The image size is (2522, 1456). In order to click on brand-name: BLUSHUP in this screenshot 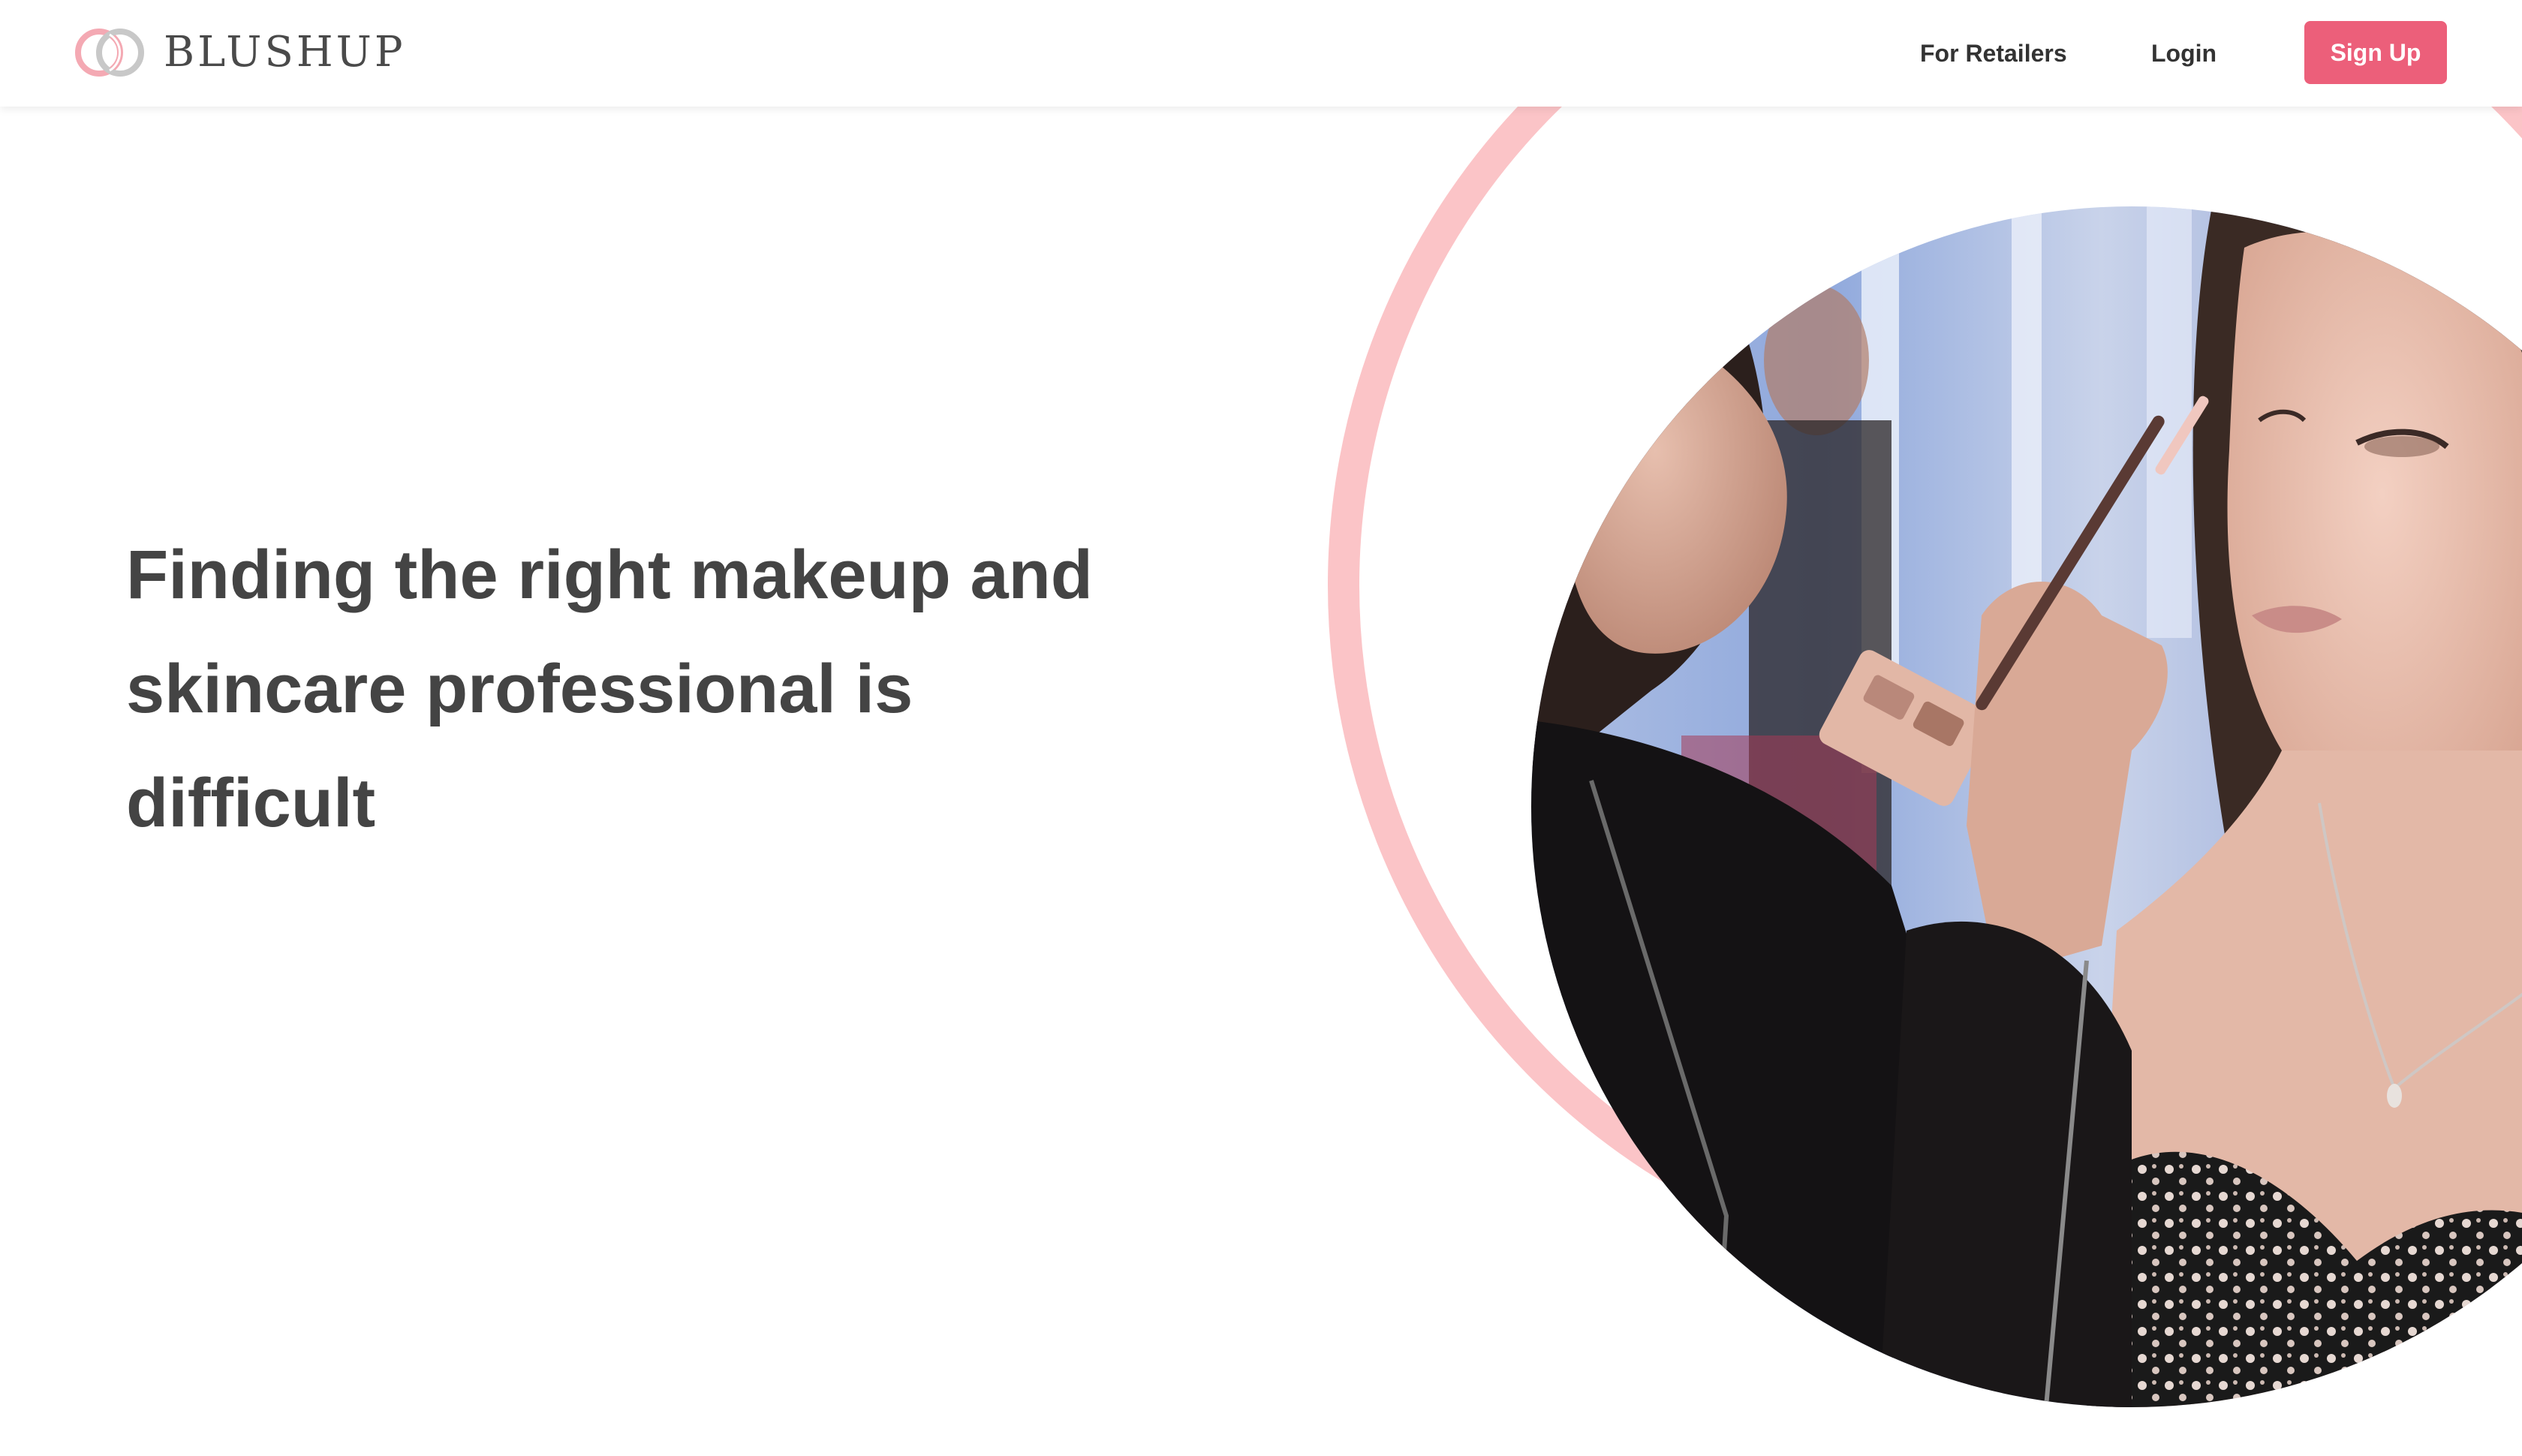, I will do `click(285, 52)`.